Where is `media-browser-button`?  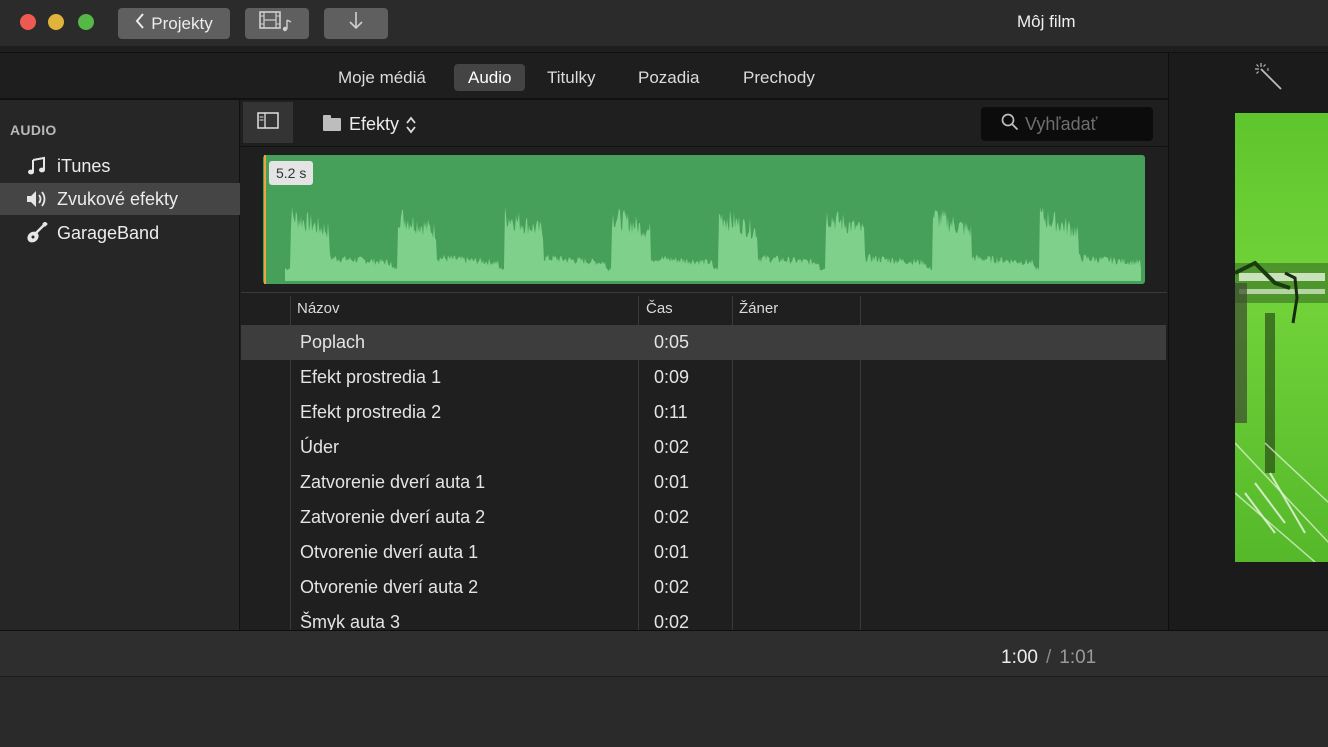
media-browser-button is located at coordinates (277, 23).